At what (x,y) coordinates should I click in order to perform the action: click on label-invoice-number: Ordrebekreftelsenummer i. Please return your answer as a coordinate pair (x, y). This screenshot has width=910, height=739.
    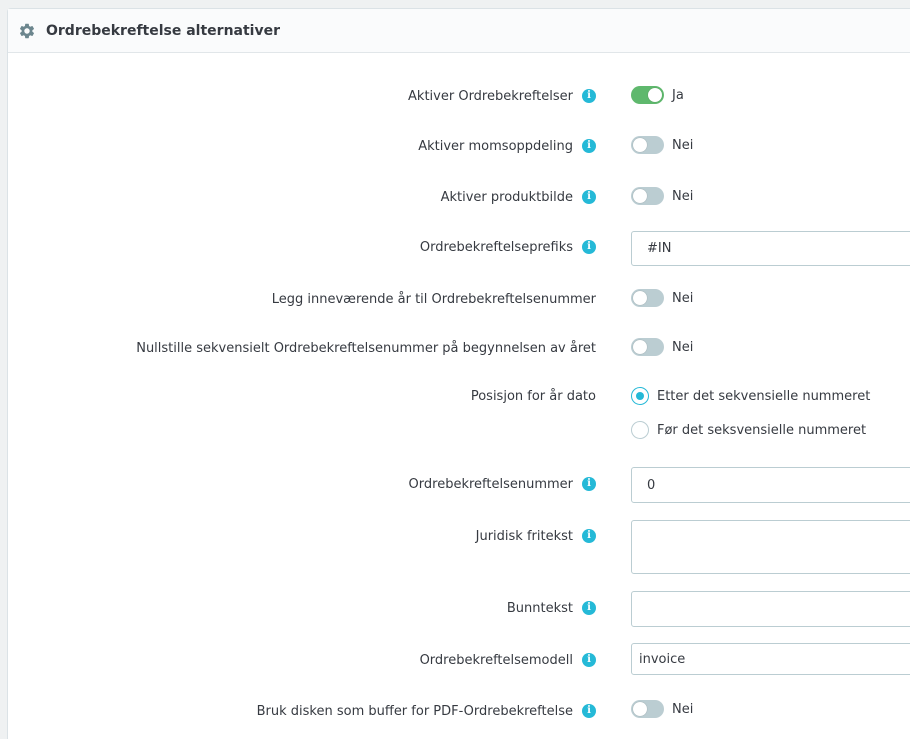
    Looking at the image, I should click on (502, 484).